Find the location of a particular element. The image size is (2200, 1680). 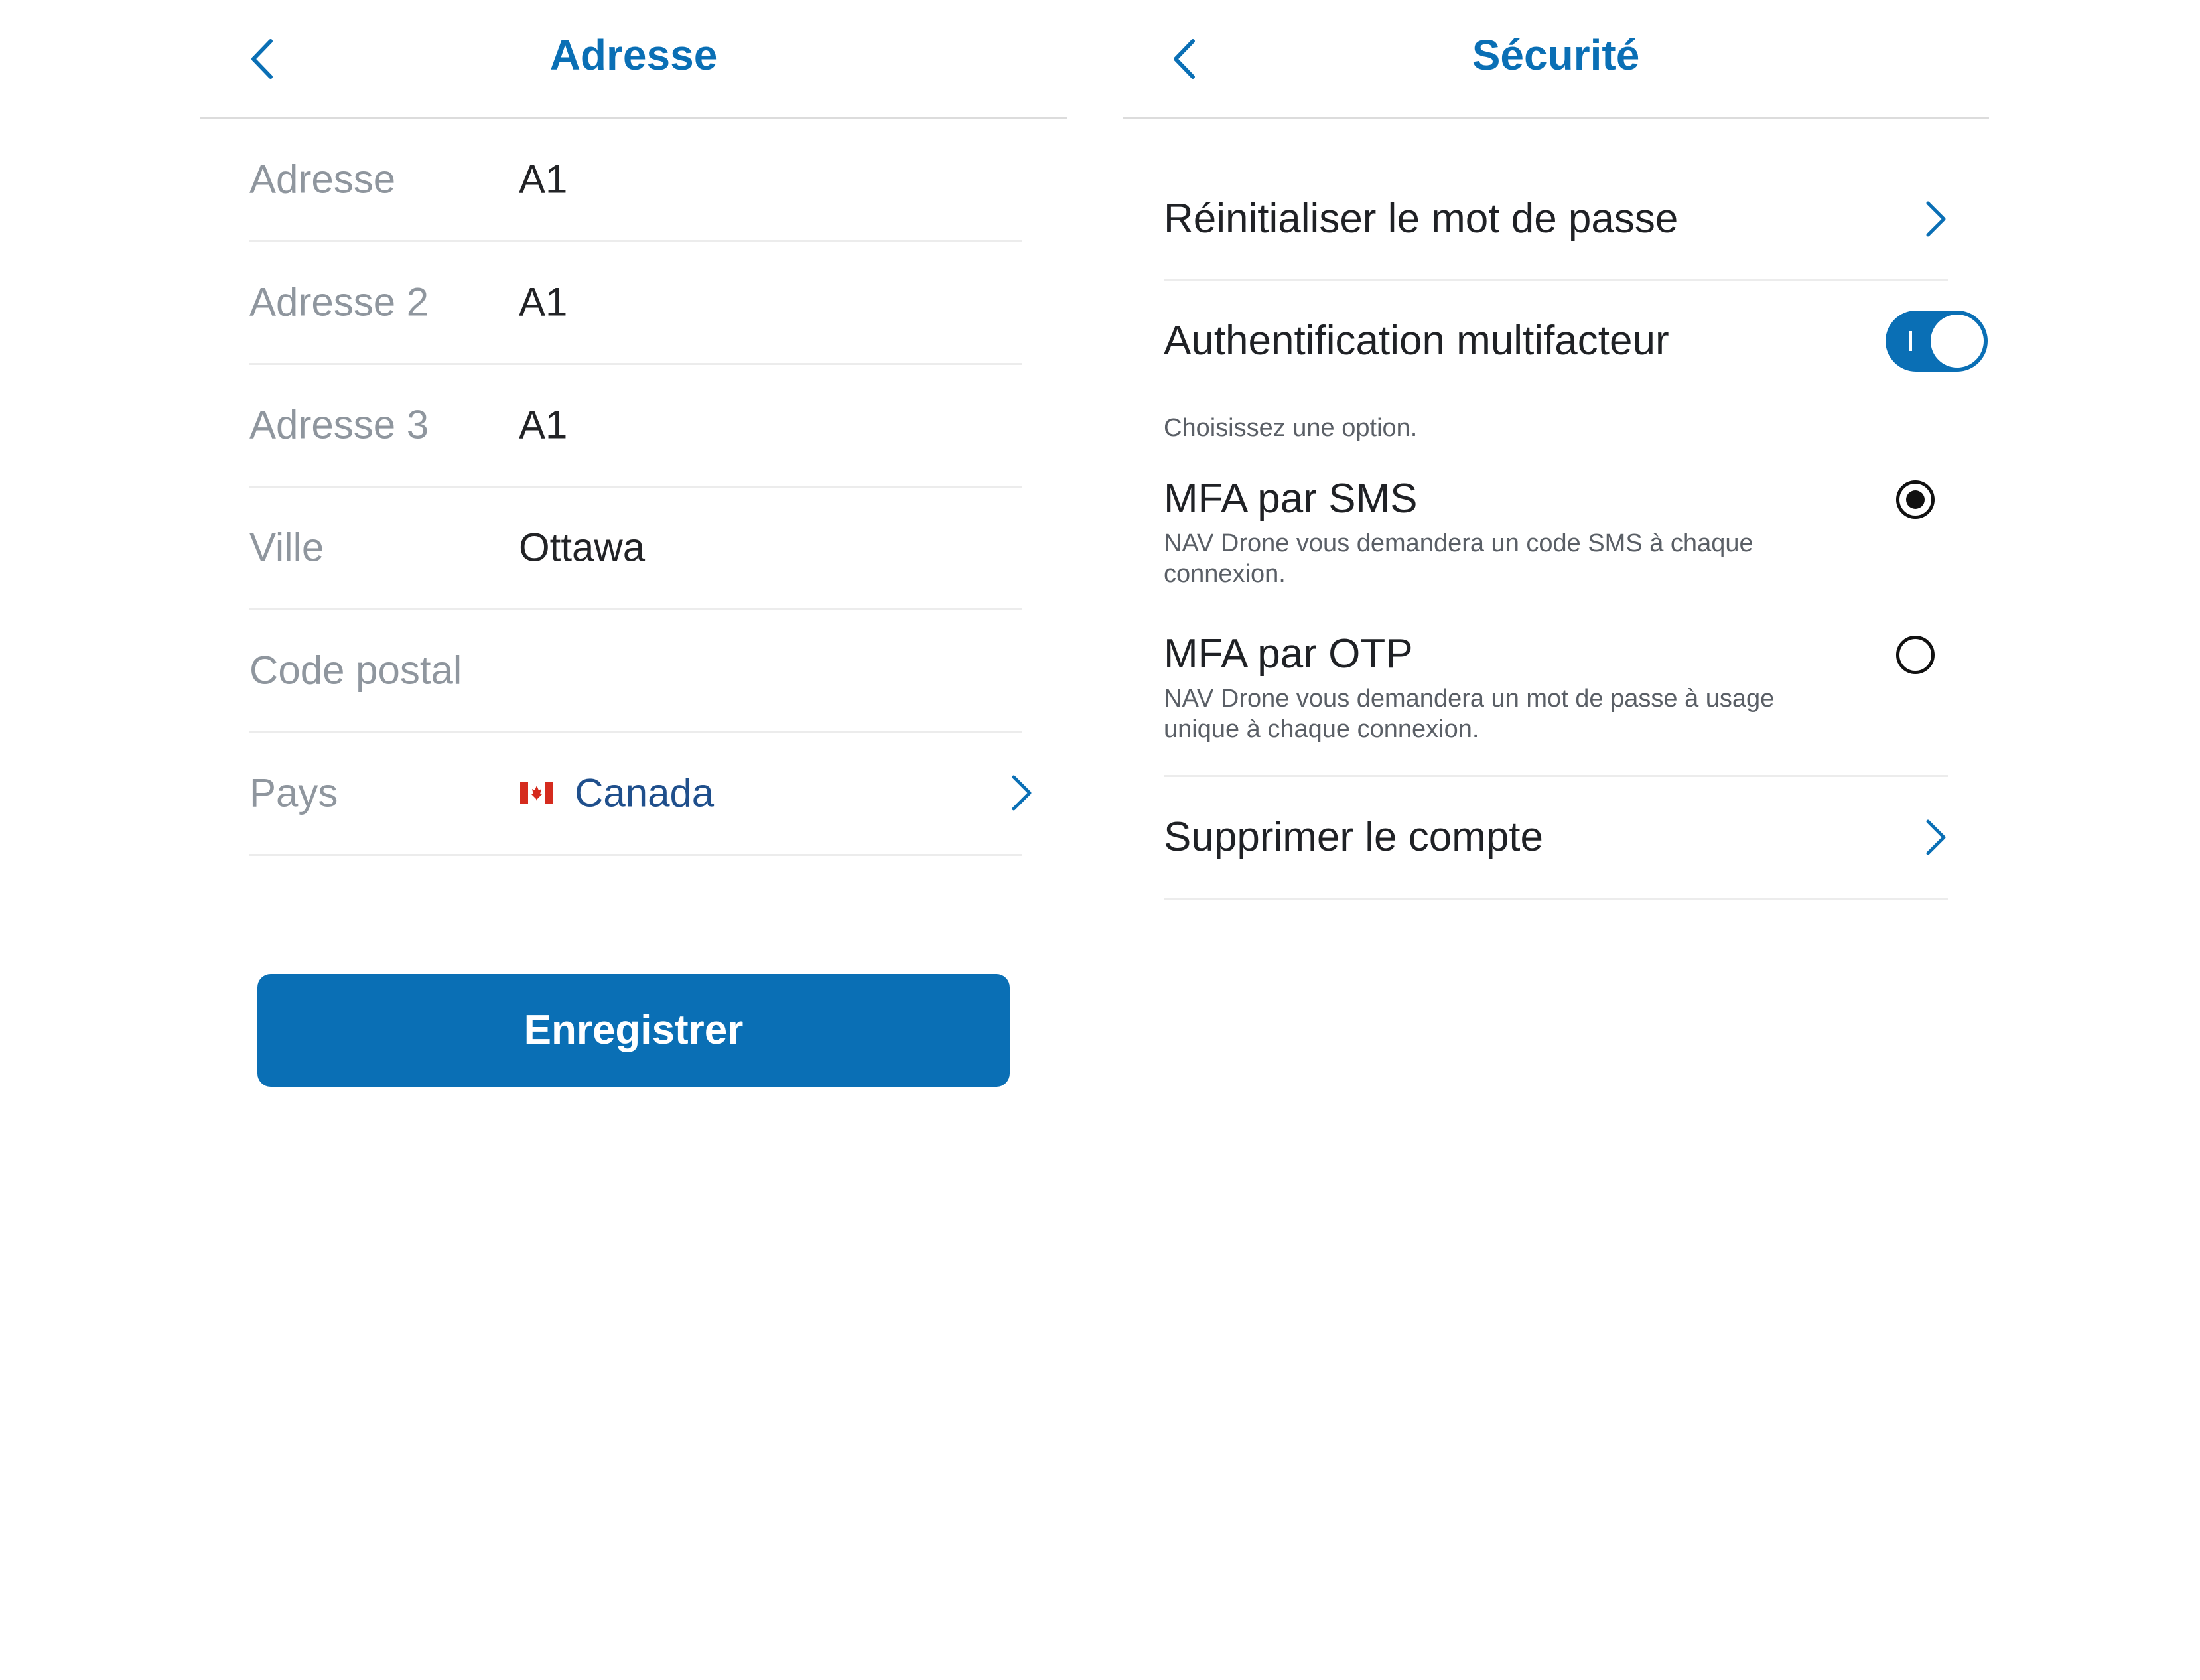

address-2-field-row: Adresse 2 A1 is located at coordinates (635, 303).